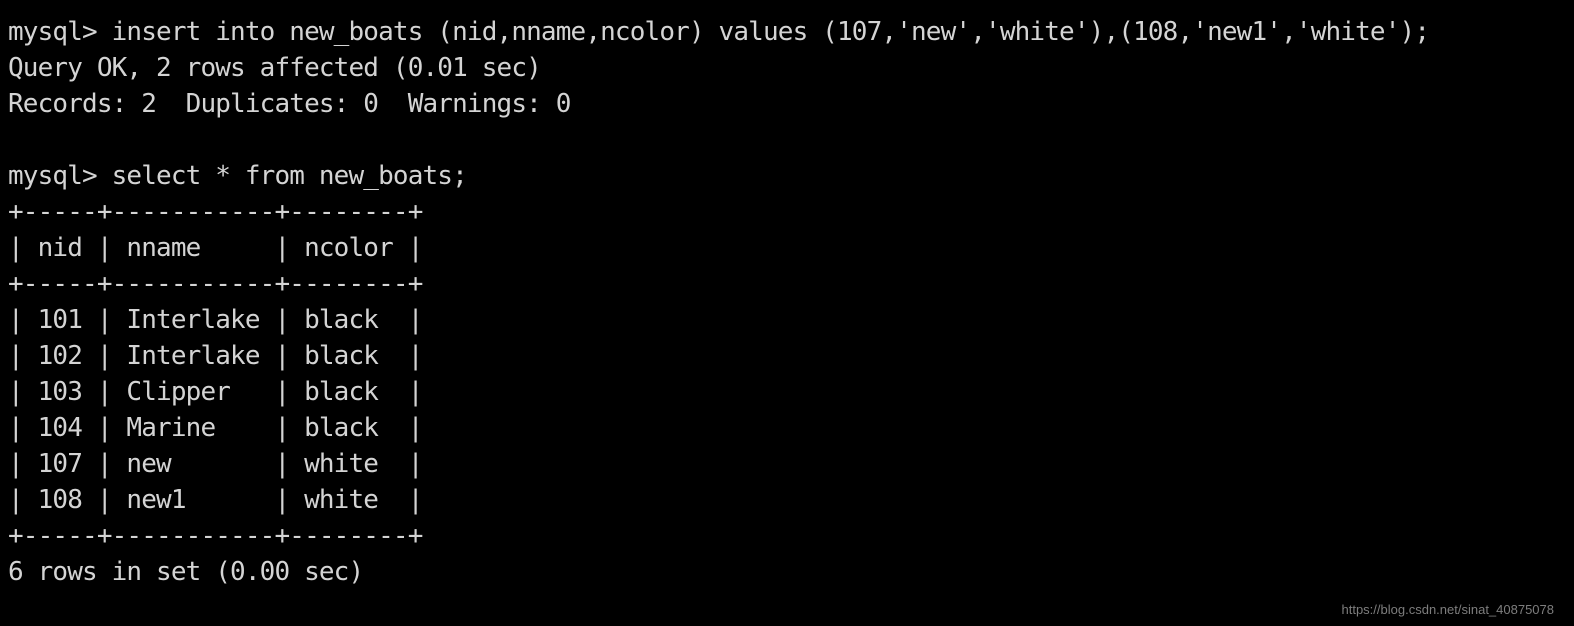 Image resolution: width=1574 pixels, height=626 pixels. What do you see at coordinates (1448, 609) in the screenshot?
I see `watermark: https://blog.csdn.net/sinat_40875078` at bounding box center [1448, 609].